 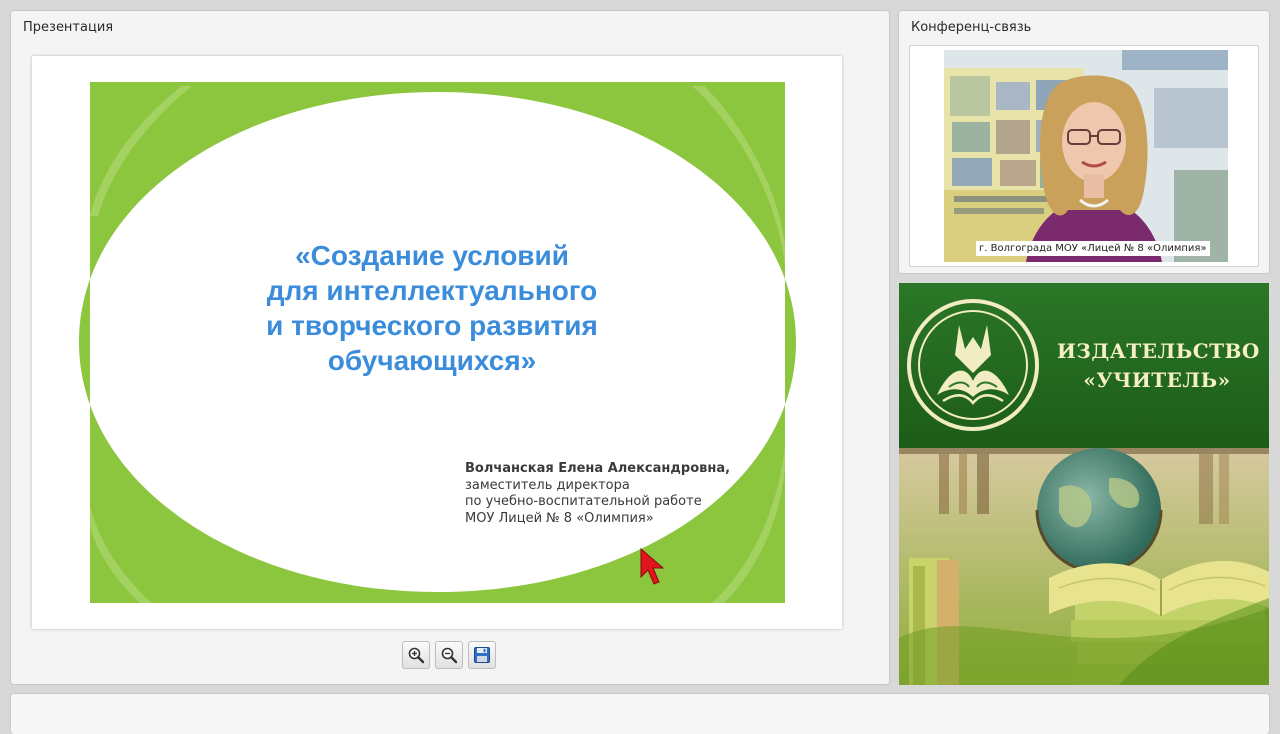 What do you see at coordinates (432, 360) in the screenshot?
I see `slide-title-line: обучающихся»` at bounding box center [432, 360].